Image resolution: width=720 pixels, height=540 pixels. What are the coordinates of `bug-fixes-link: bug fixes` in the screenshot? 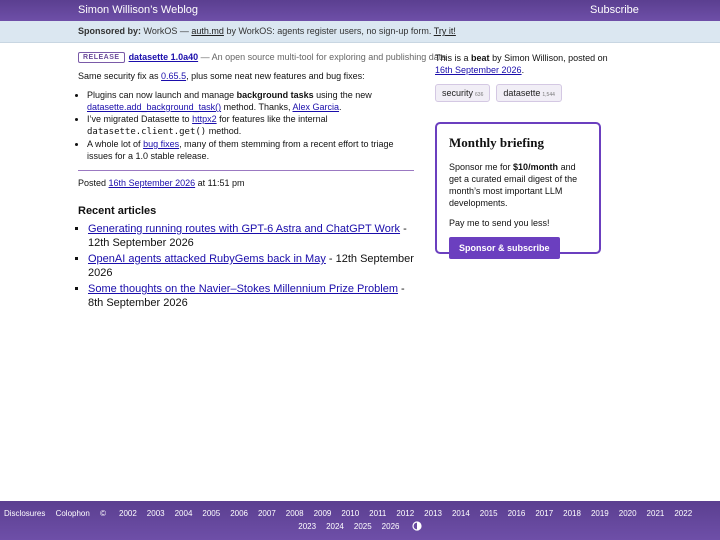 It's located at (161, 144).